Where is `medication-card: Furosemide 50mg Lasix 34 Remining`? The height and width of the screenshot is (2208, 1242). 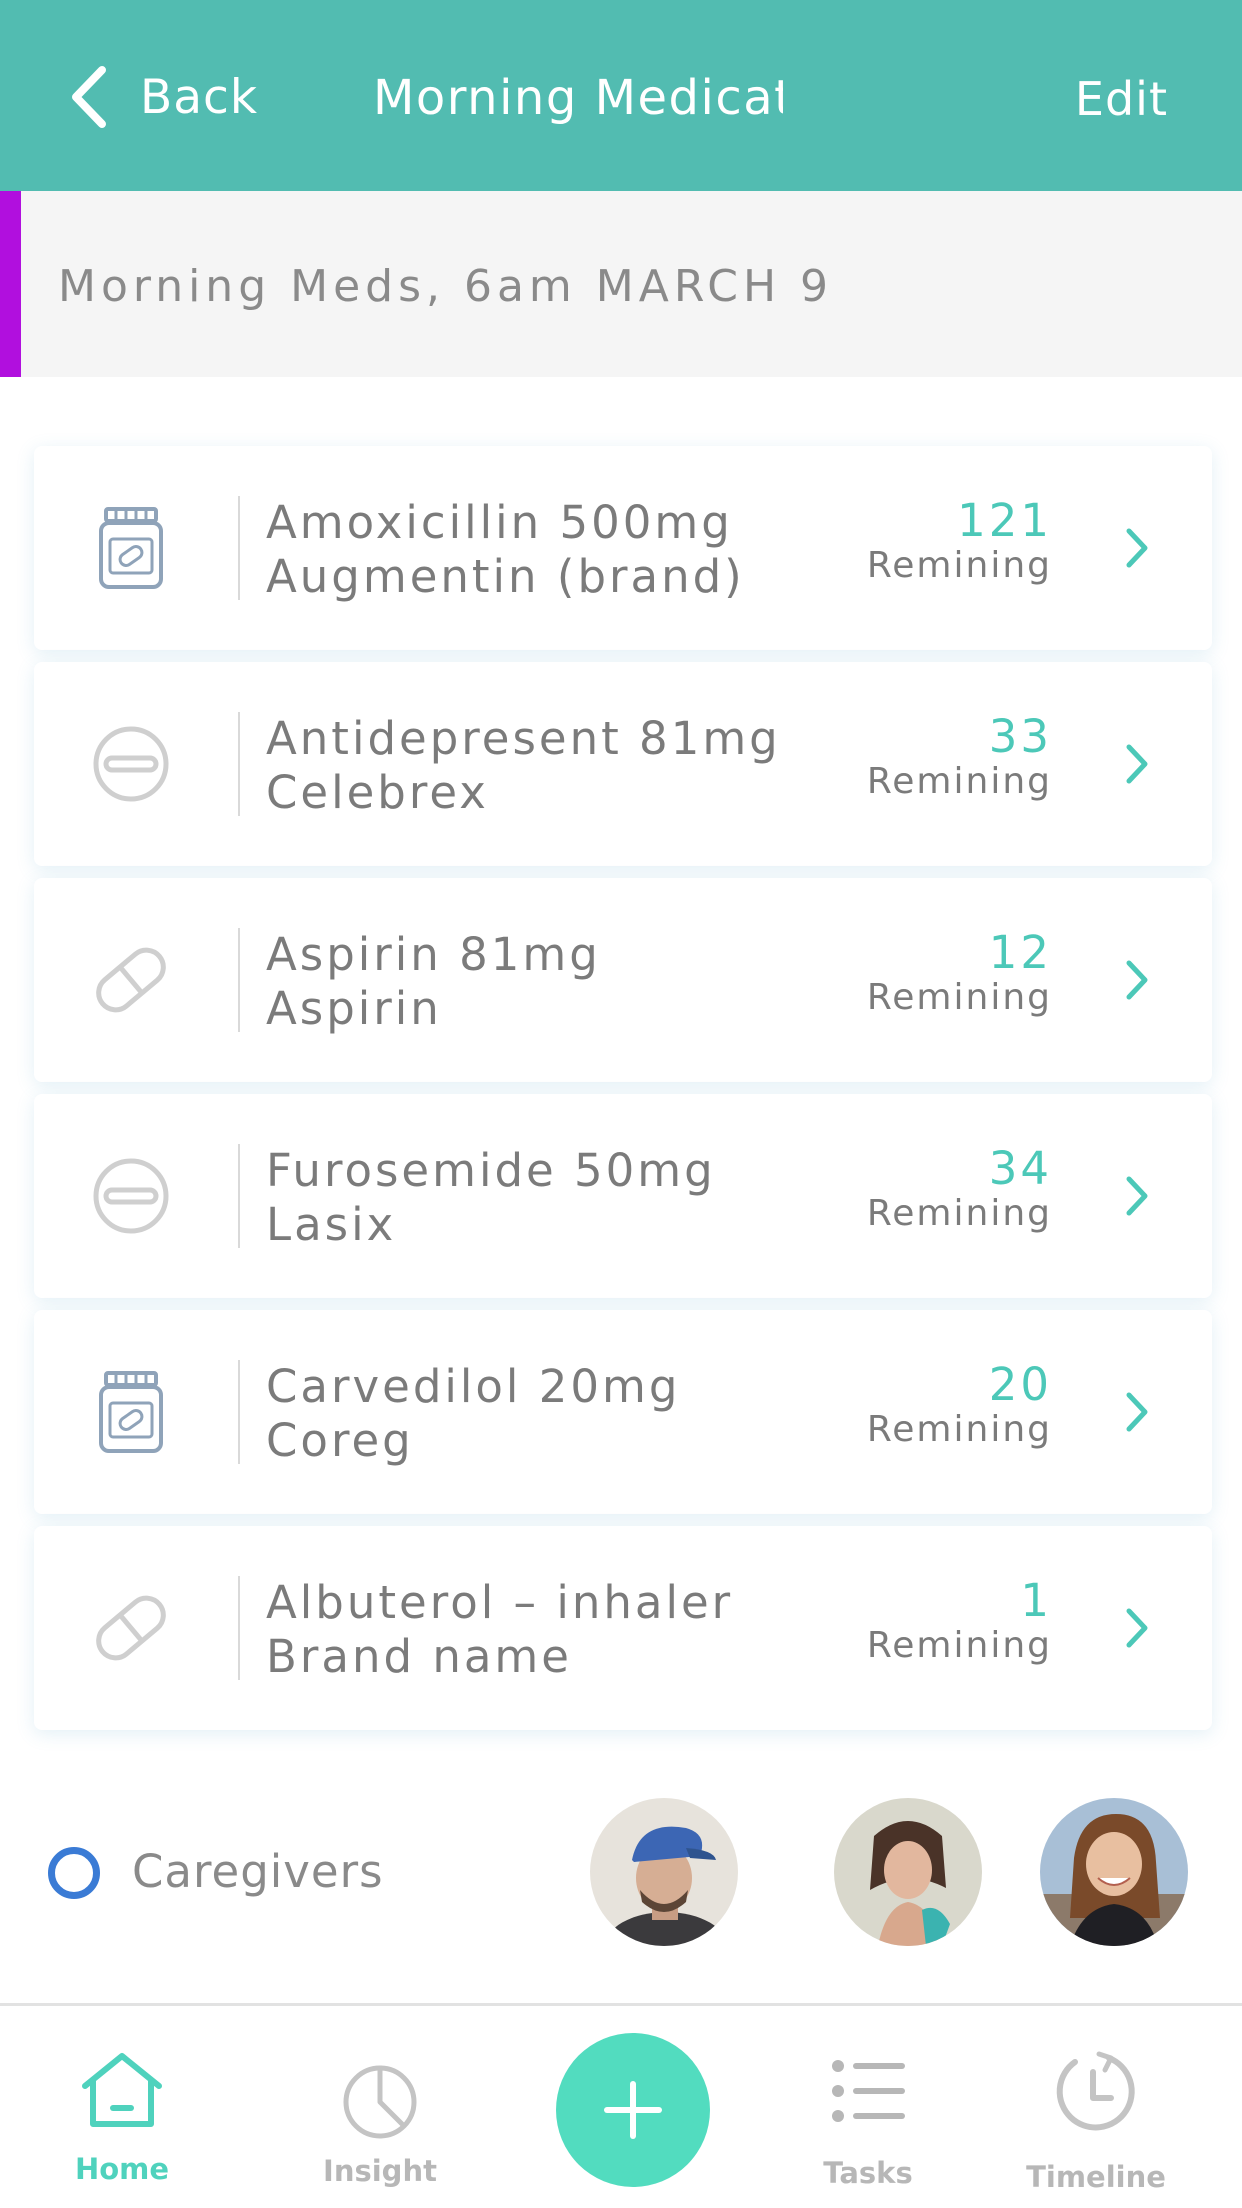
medication-card: Furosemide 50mg Lasix 34 Remining is located at coordinates (623, 1196).